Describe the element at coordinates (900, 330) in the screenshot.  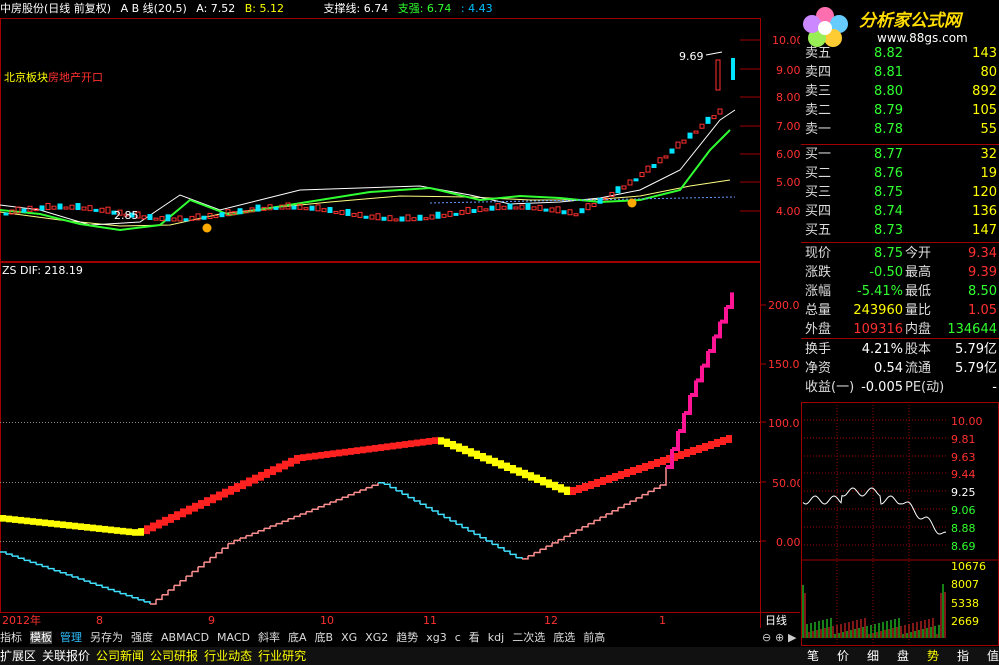
I see `stat-row: 外盘 109316 内盘 134644` at that location.